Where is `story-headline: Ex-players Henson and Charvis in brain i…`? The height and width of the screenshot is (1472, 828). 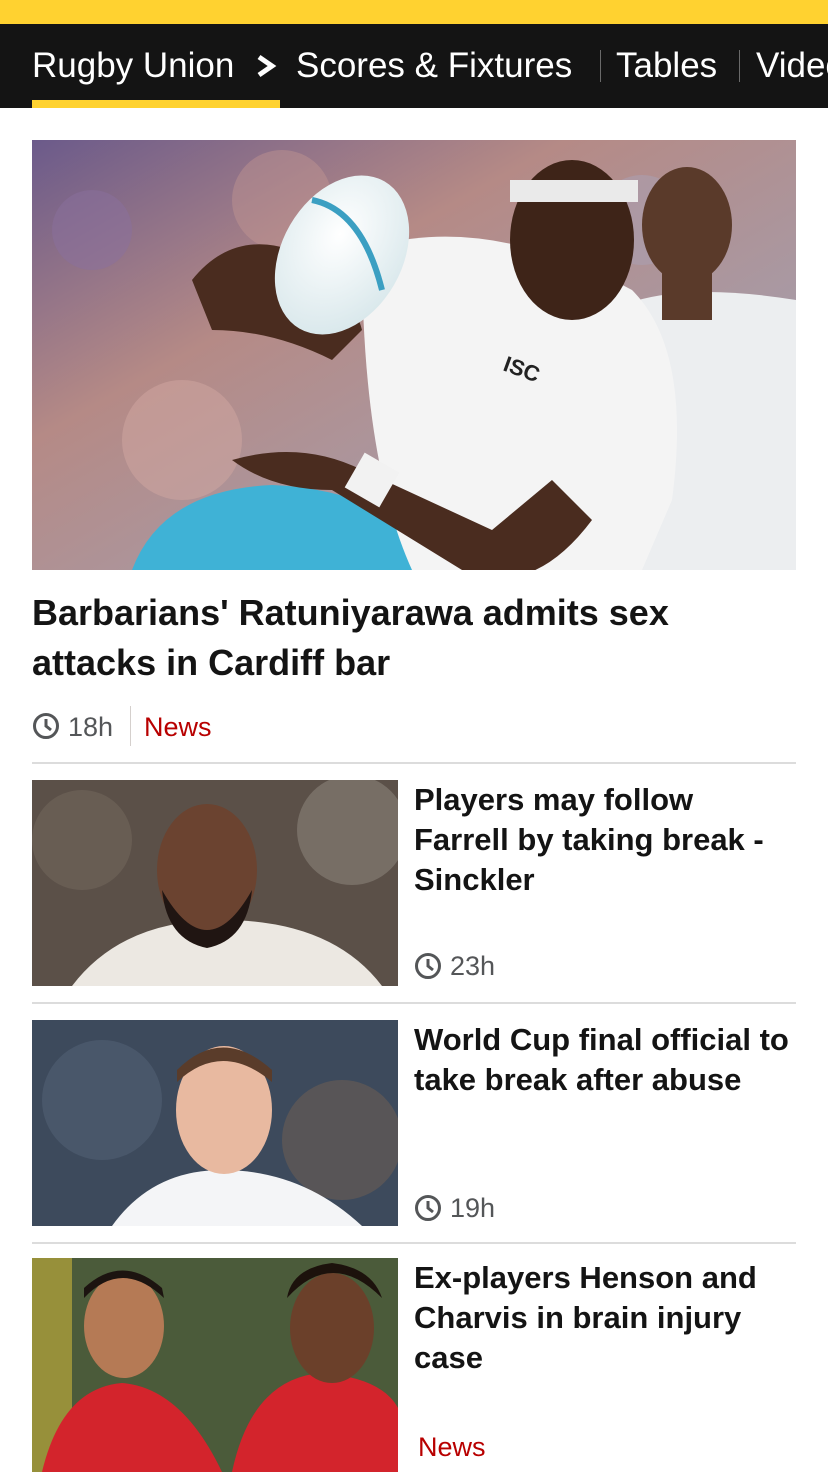 story-headline: Ex-players Henson and Charvis in brain i… is located at coordinates (604, 1318).